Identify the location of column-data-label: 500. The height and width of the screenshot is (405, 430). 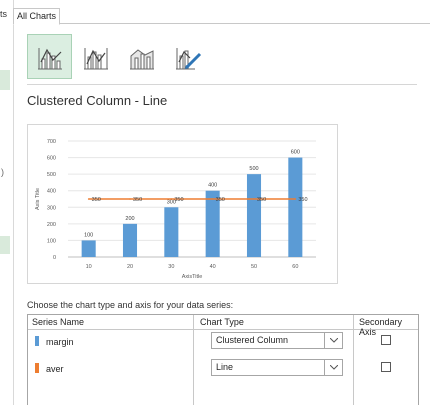
(253, 169).